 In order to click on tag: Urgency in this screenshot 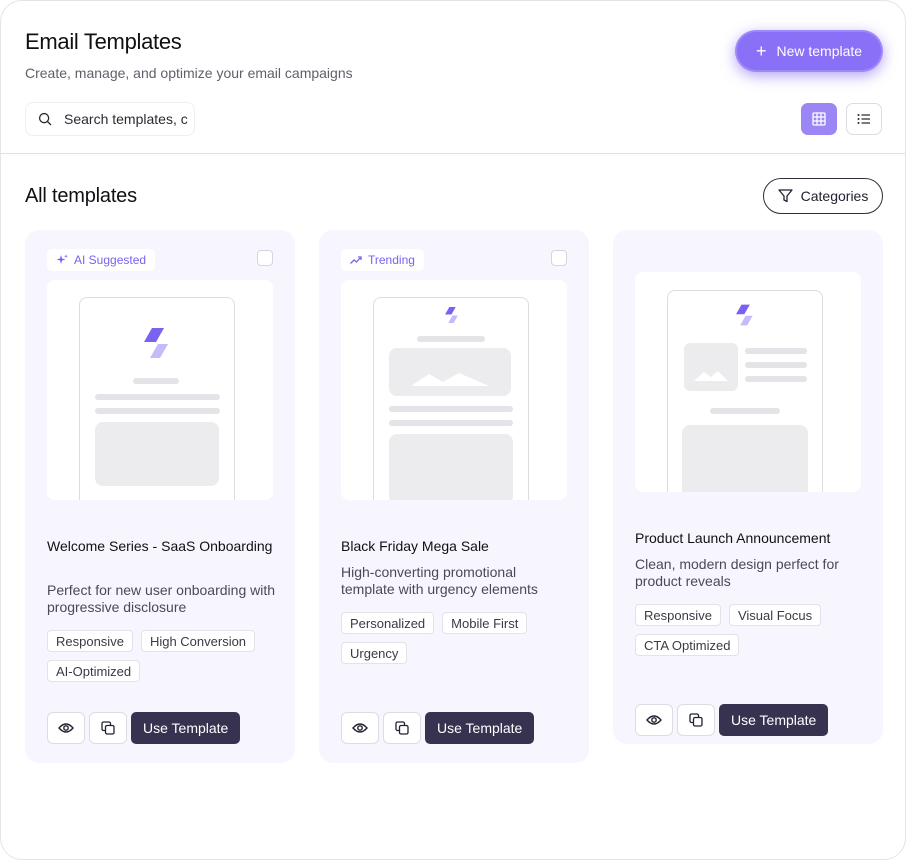, I will do `click(374, 653)`.